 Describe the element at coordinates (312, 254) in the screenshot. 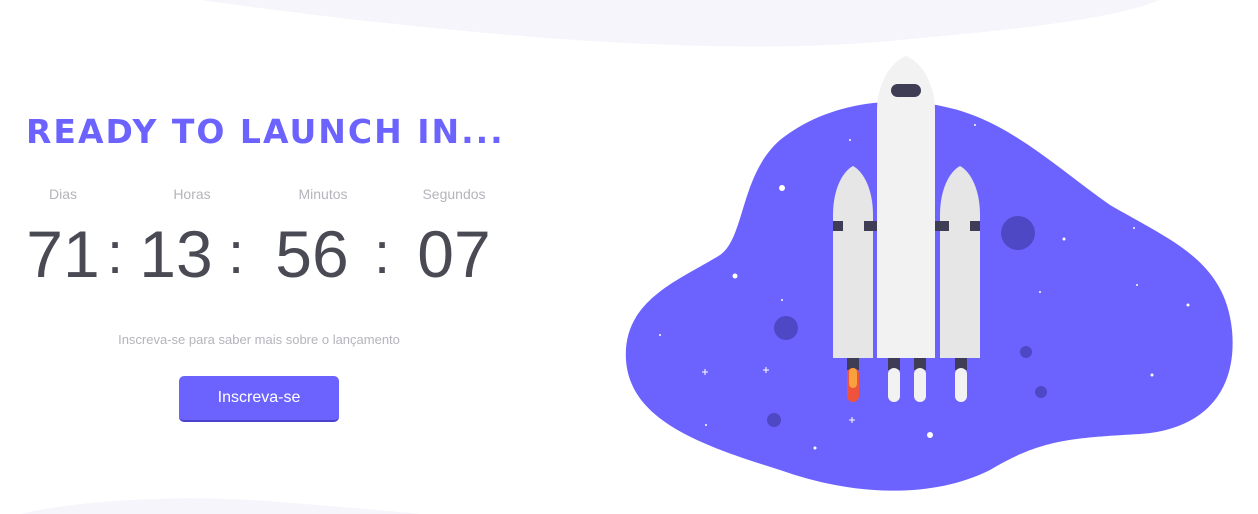

I see `minutes-value: 56` at that location.